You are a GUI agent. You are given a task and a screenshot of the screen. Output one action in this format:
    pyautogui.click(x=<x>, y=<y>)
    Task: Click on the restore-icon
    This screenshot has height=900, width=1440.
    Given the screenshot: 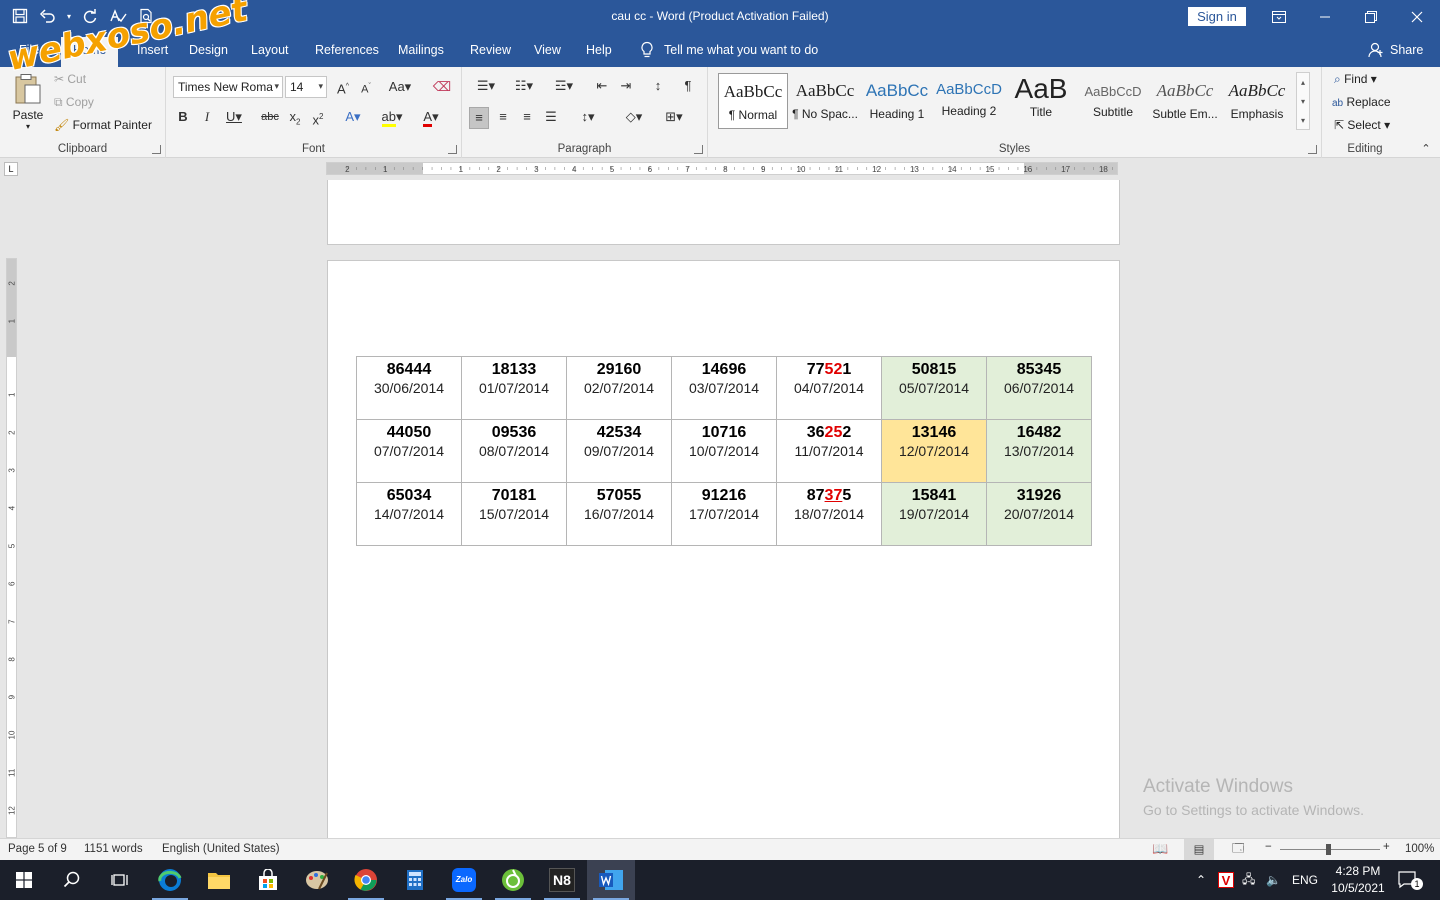 What is the action you would take?
    pyautogui.click(x=1371, y=16)
    